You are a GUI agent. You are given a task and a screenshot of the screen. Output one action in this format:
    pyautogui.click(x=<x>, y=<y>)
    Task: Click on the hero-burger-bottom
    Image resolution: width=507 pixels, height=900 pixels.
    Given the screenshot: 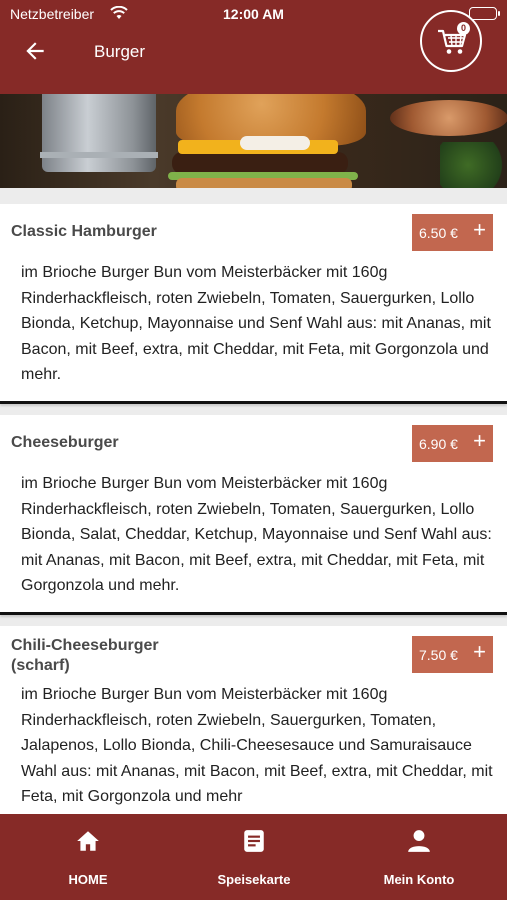 What is the action you would take?
    pyautogui.click(x=264, y=183)
    